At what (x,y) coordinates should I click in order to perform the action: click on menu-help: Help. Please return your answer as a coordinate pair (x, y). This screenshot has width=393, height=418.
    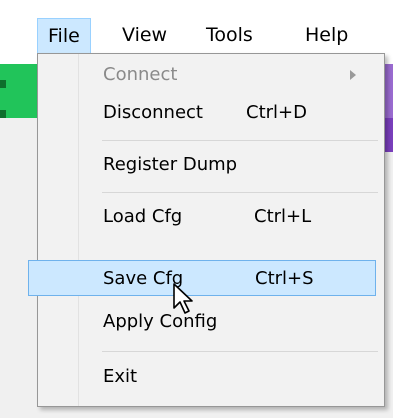
    Looking at the image, I should click on (326, 35).